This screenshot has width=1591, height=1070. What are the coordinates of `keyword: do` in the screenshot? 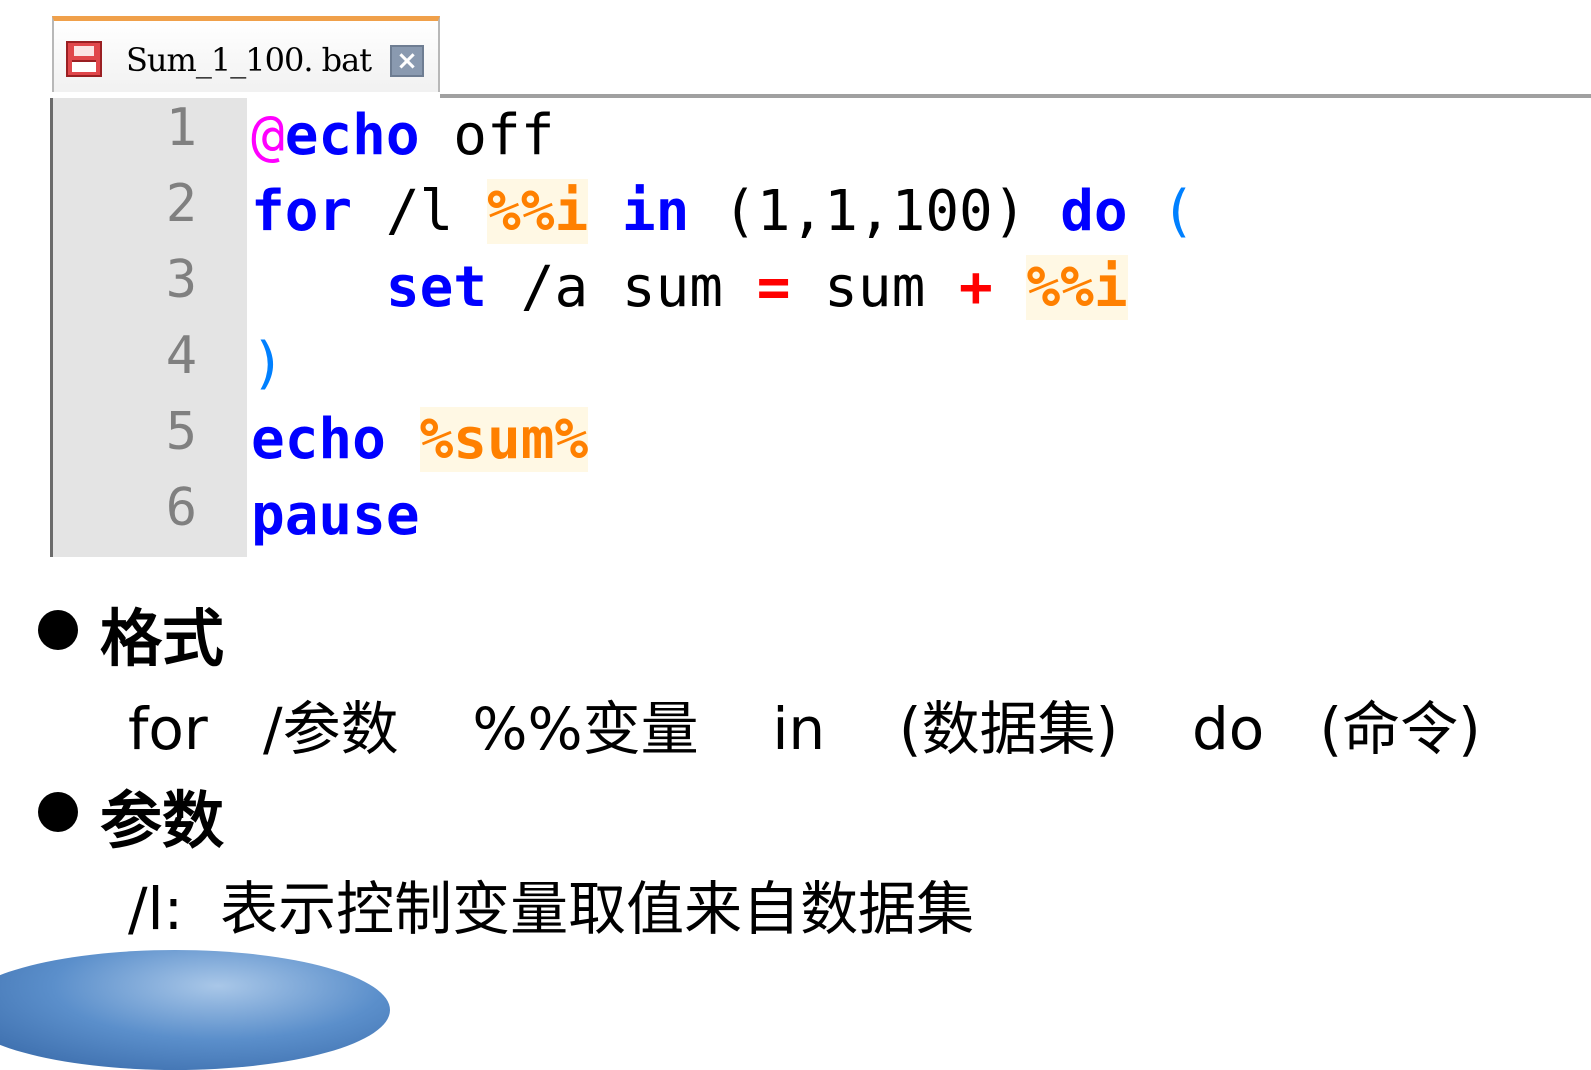 It's located at (1094, 211).